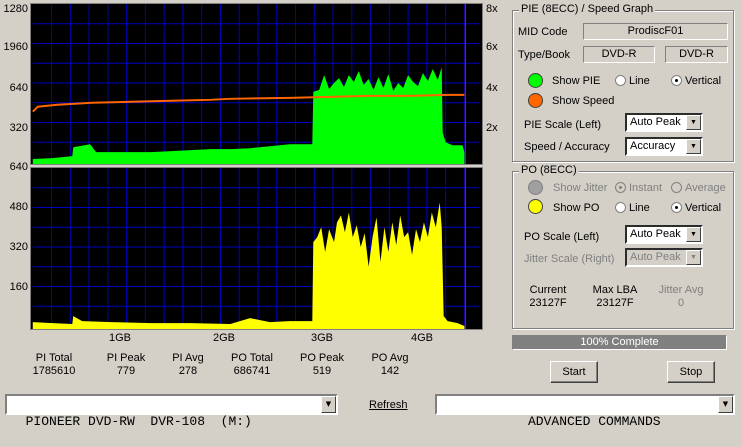 The image size is (742, 447). Describe the element at coordinates (535, 100) in the screenshot. I see `speed-color-swatch` at that location.